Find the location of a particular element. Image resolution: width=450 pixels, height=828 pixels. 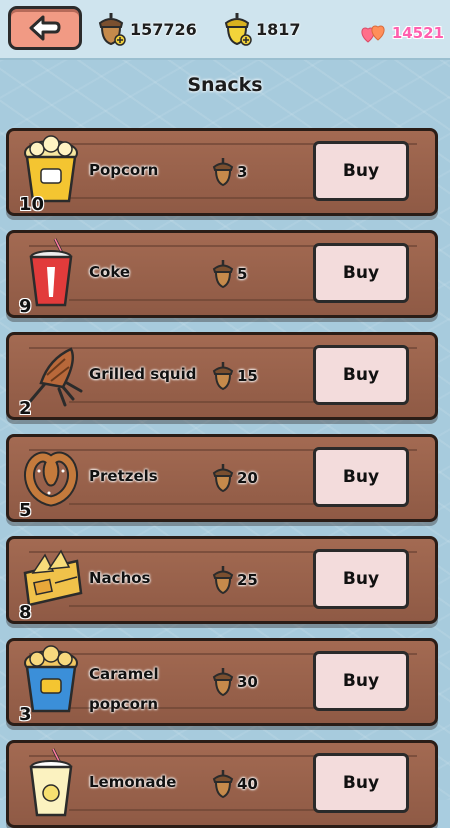

price-value: 30 is located at coordinates (247, 682).